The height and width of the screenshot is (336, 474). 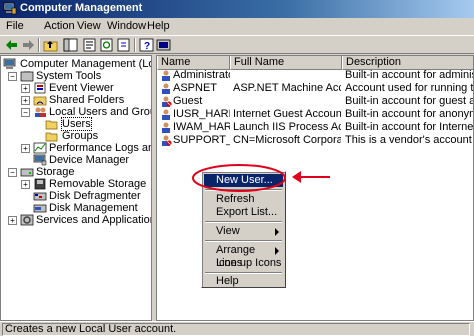 What do you see at coordinates (59, 26) in the screenshot?
I see `menu-action: Action` at bounding box center [59, 26].